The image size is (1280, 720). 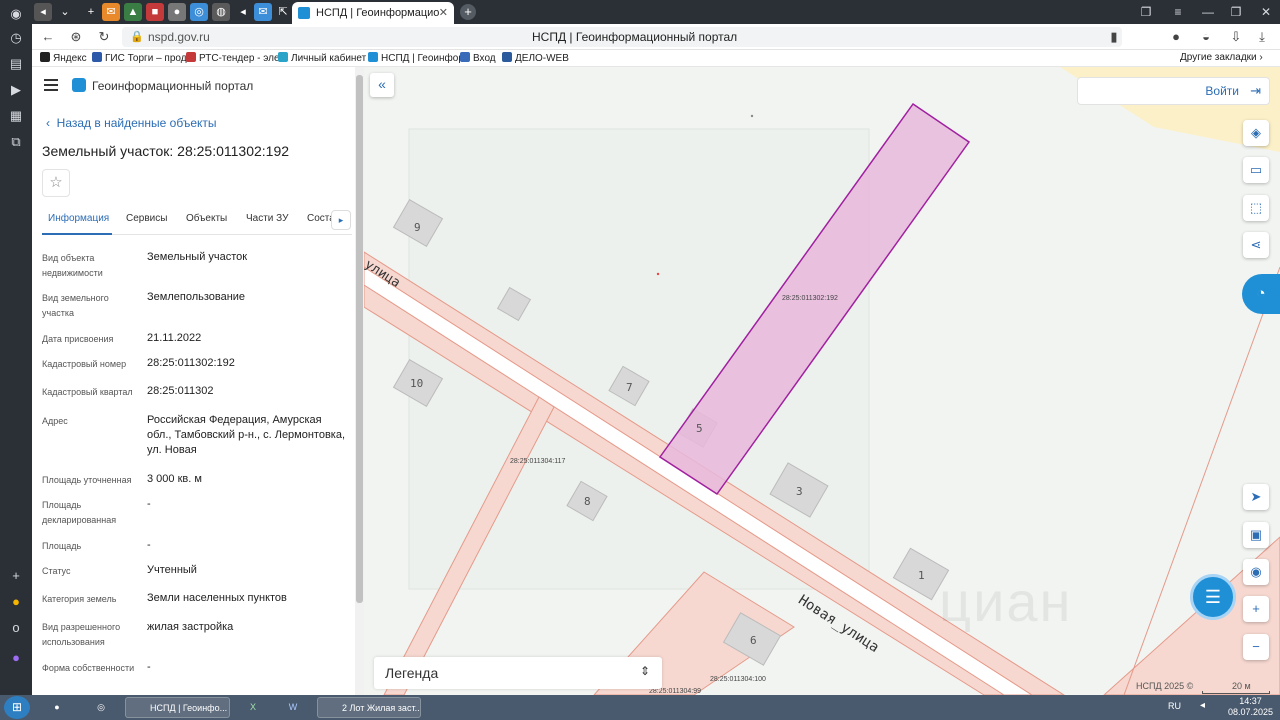 I want to click on bookmark-cabinet: Личный кабинет, so click(x=322, y=58).